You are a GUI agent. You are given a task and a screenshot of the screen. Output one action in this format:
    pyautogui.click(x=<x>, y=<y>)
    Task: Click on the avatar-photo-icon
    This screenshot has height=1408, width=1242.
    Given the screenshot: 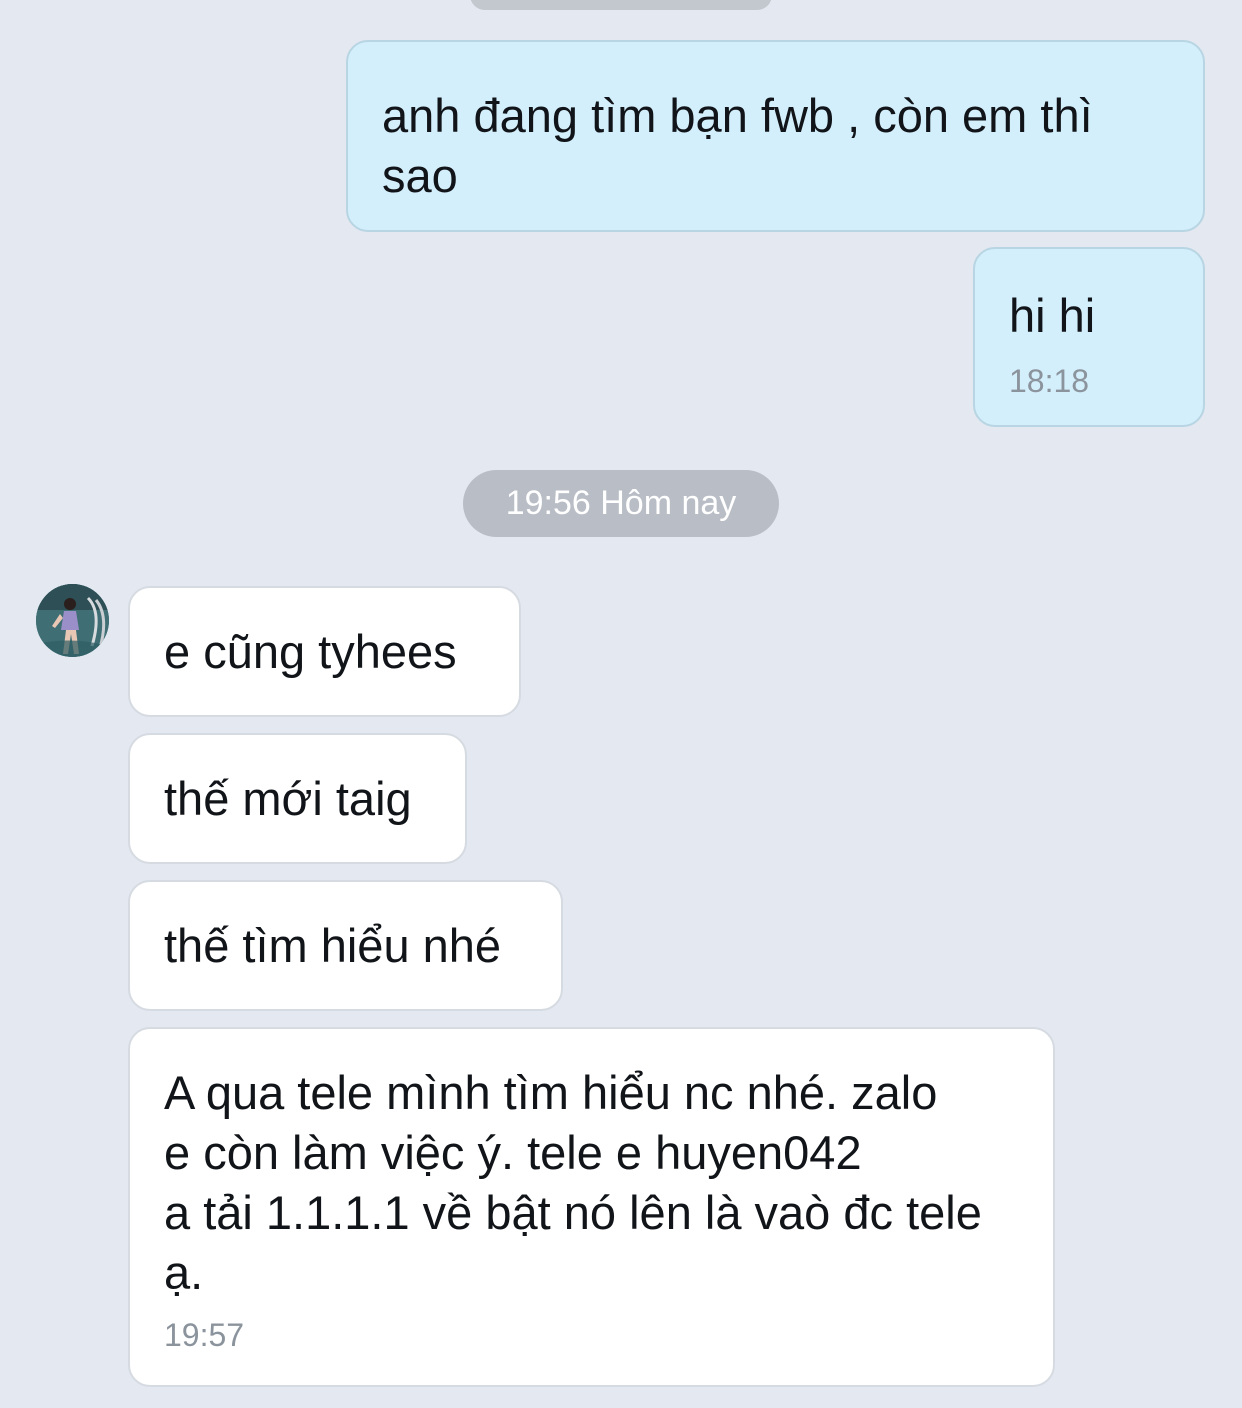 What is the action you would take?
    pyautogui.click(x=72, y=620)
    